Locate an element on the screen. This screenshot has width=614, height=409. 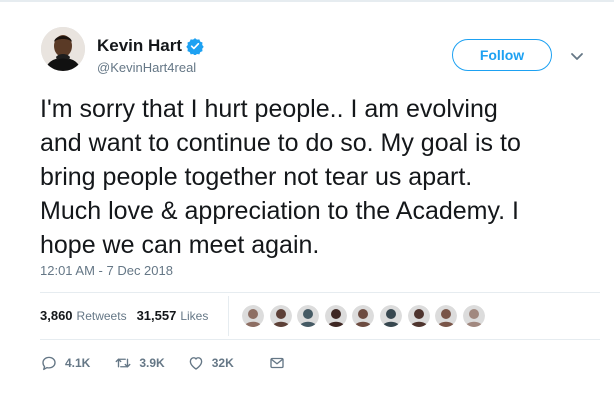
envelope-icon is located at coordinates (277, 363).